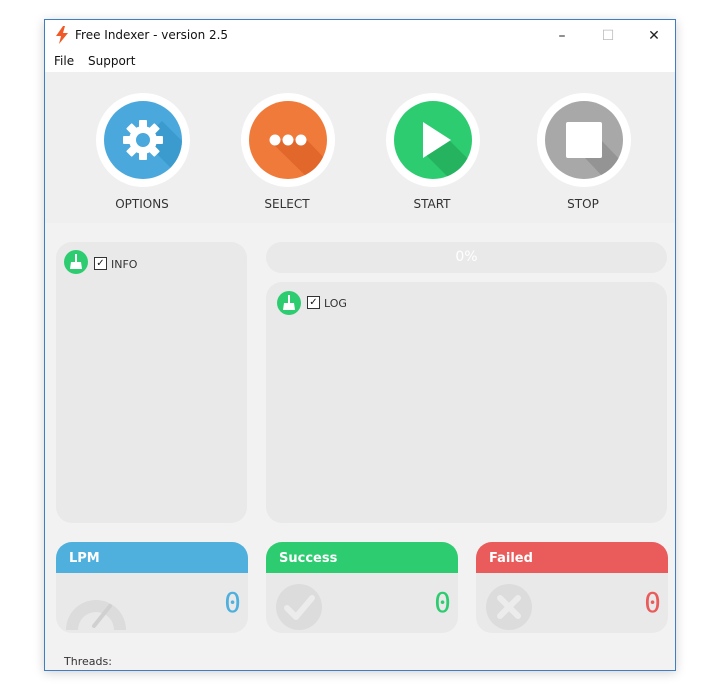 Image resolution: width=726 pixels, height=693 pixels. I want to click on clear-info-button, so click(76, 262).